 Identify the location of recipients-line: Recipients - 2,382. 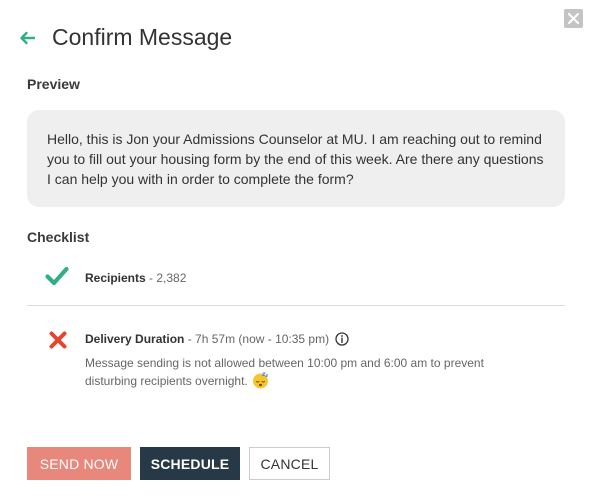
(135, 278).